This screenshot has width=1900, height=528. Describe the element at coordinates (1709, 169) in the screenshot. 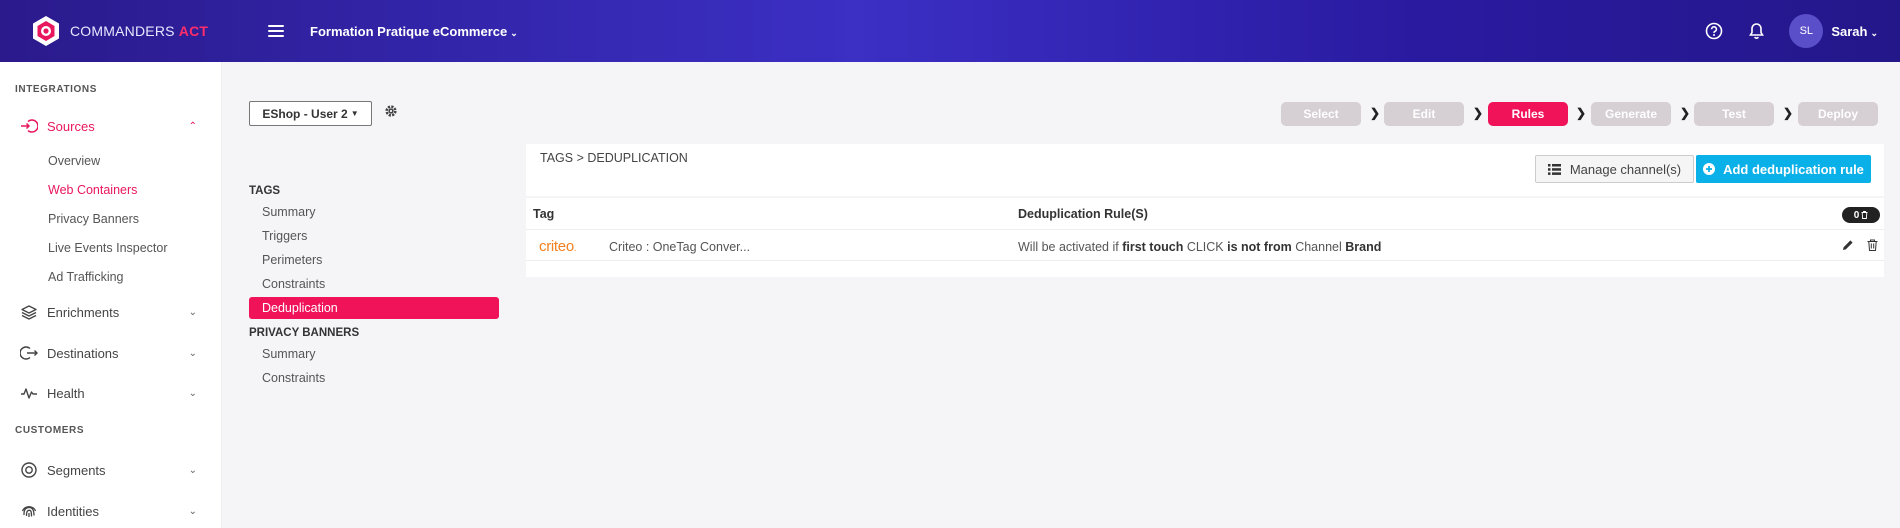

I see `plus-circle-icon` at that location.